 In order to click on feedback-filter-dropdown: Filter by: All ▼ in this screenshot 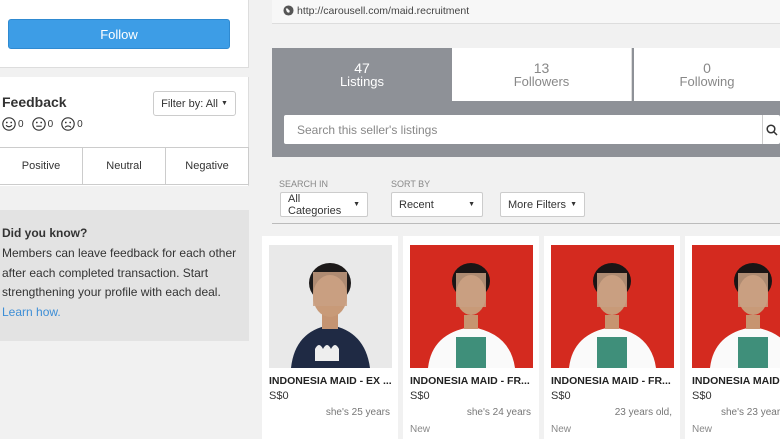, I will do `click(194, 103)`.